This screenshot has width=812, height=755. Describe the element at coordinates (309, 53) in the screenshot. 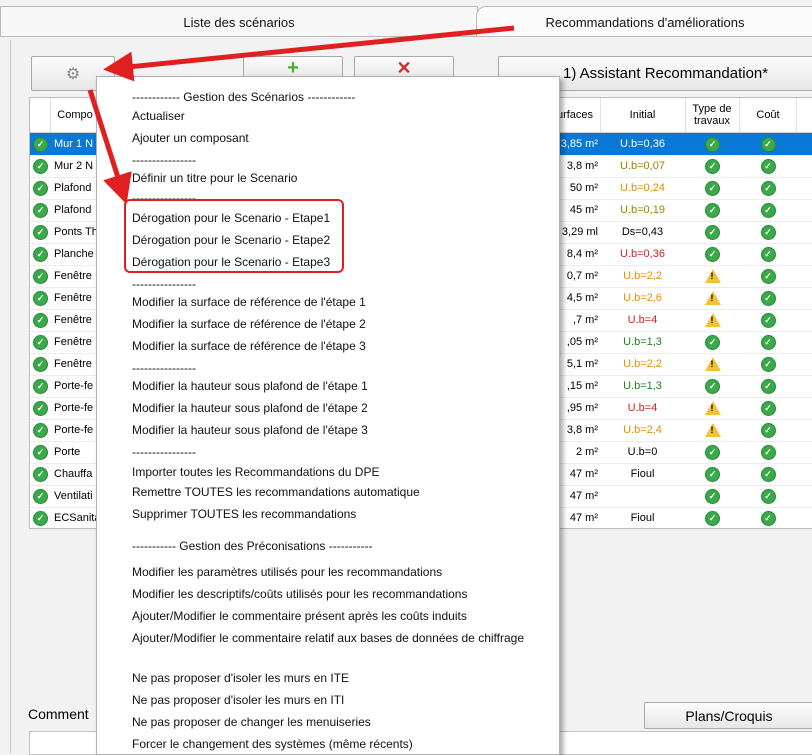

I see `arrow-to-settings` at that location.